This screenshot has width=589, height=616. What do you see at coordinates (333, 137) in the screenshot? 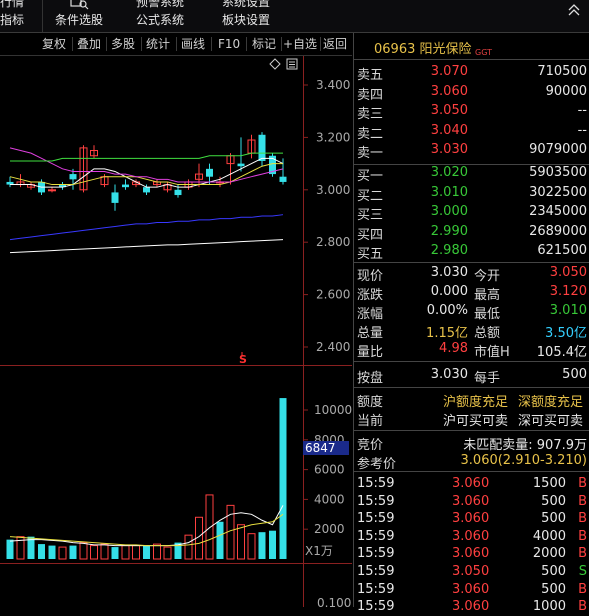
I see `price-tick-label: 3.200` at bounding box center [333, 137].